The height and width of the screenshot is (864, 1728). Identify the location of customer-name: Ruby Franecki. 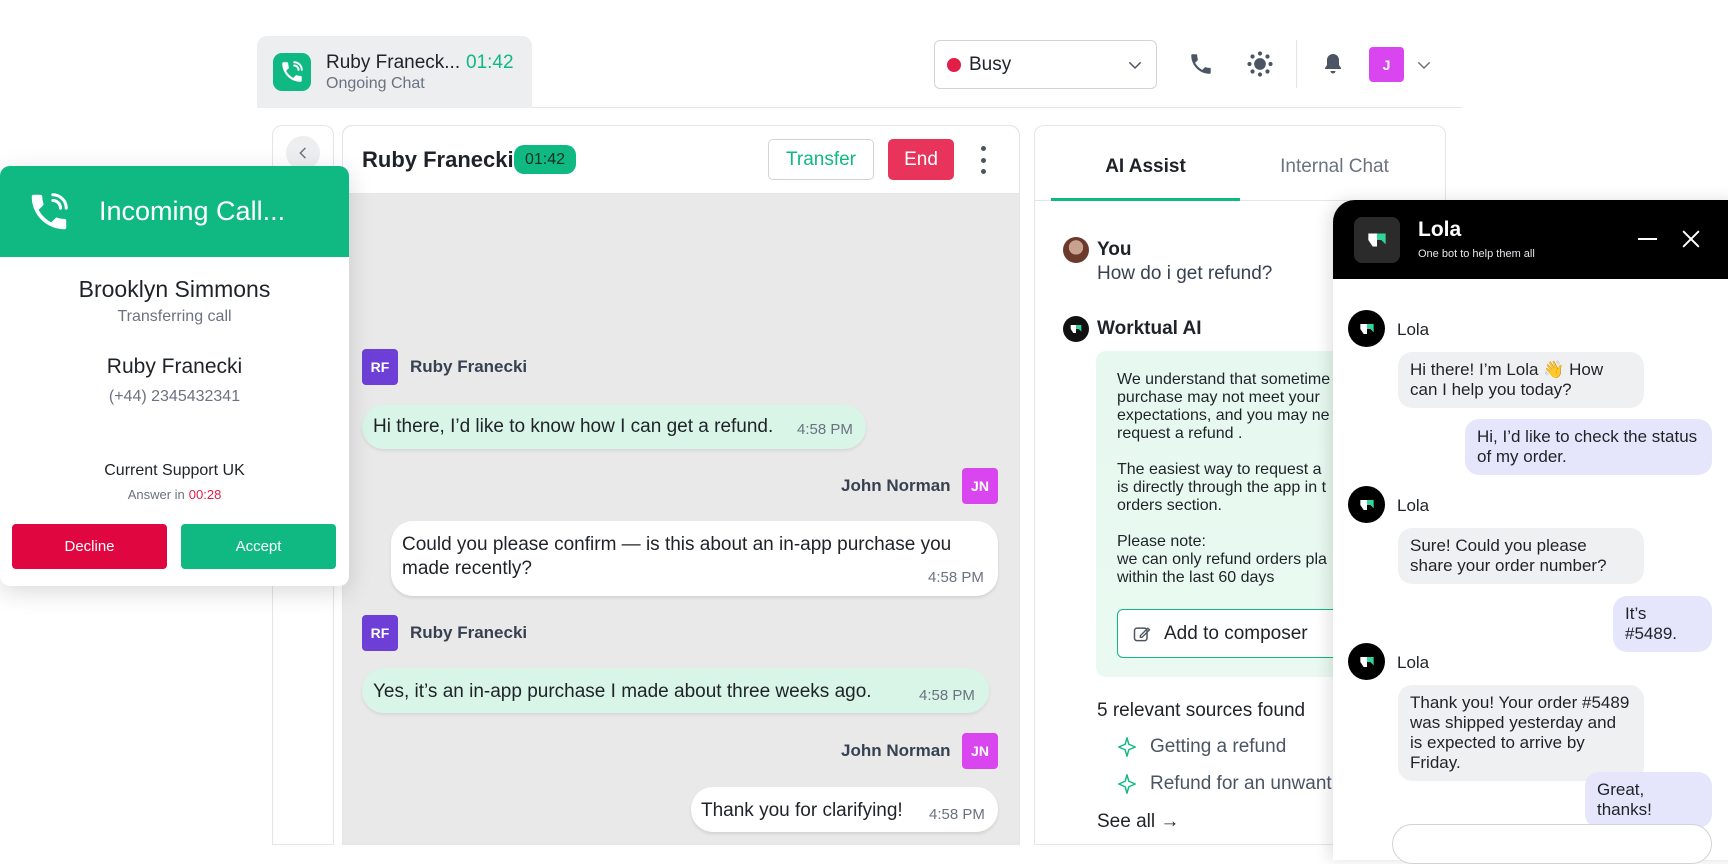
(174, 366).